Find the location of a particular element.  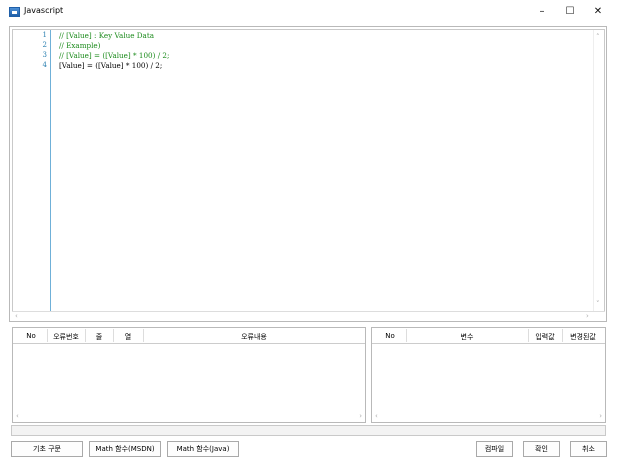

maximize-button: ☐ is located at coordinates (570, 12).